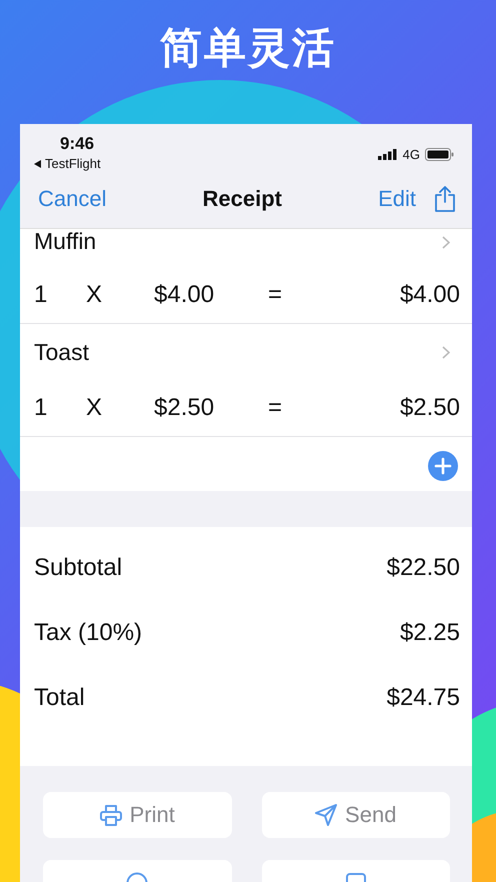  What do you see at coordinates (423, 568) in the screenshot?
I see `total-value: $22.50` at bounding box center [423, 568].